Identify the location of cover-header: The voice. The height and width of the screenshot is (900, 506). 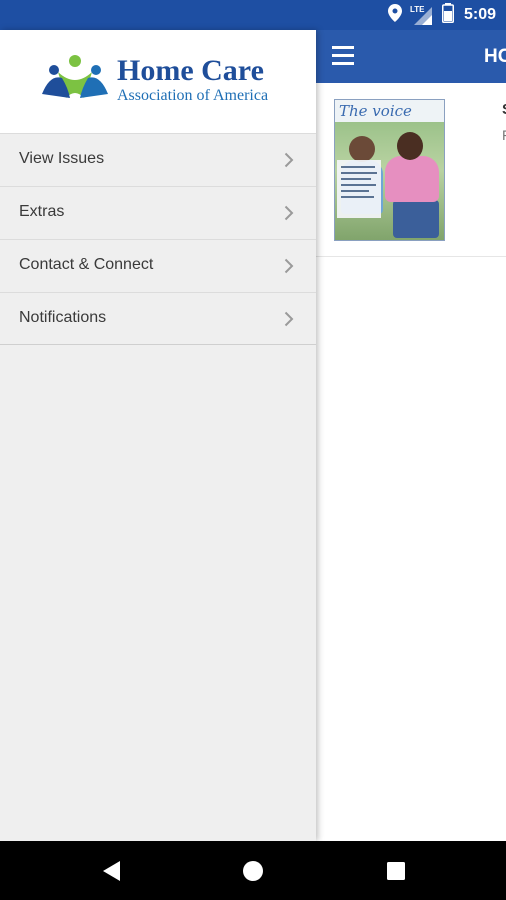
(389, 111).